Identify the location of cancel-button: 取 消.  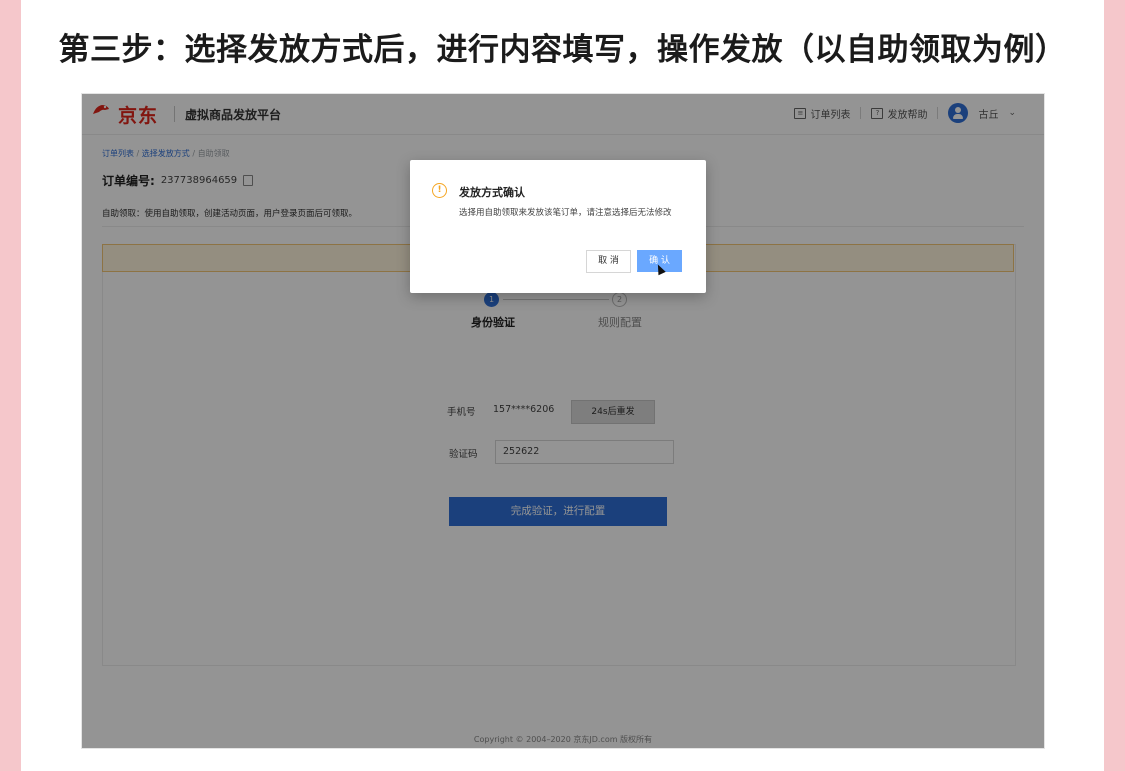
(608, 261).